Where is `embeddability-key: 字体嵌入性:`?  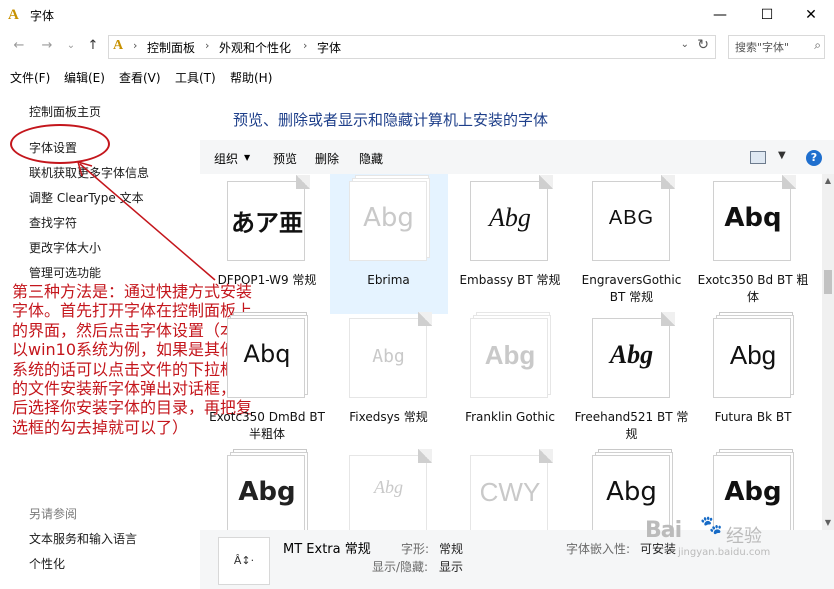
embeddability-key: 字体嵌入性: is located at coordinates (598, 549).